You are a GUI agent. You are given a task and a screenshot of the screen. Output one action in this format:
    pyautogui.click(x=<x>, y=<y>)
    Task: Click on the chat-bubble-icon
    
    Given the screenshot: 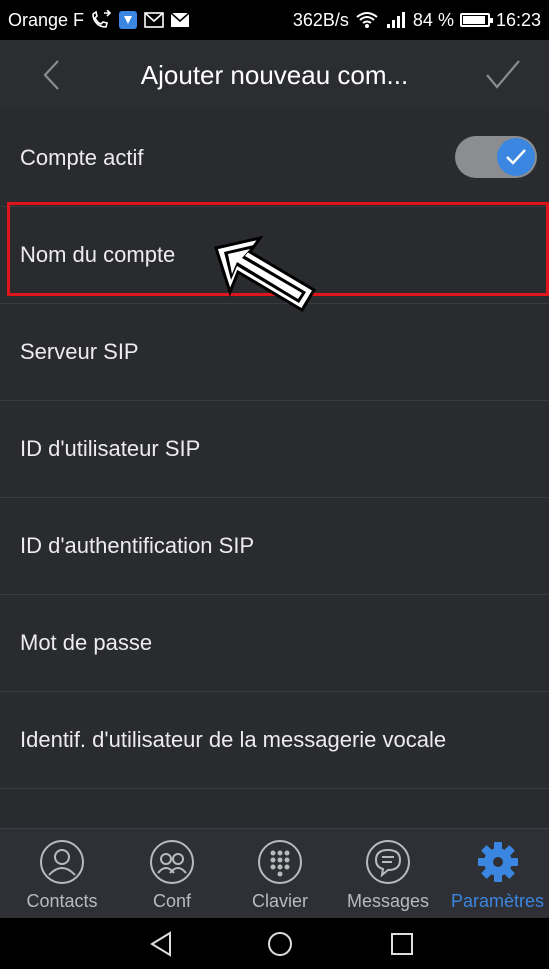 What is the action you would take?
    pyautogui.click(x=388, y=862)
    